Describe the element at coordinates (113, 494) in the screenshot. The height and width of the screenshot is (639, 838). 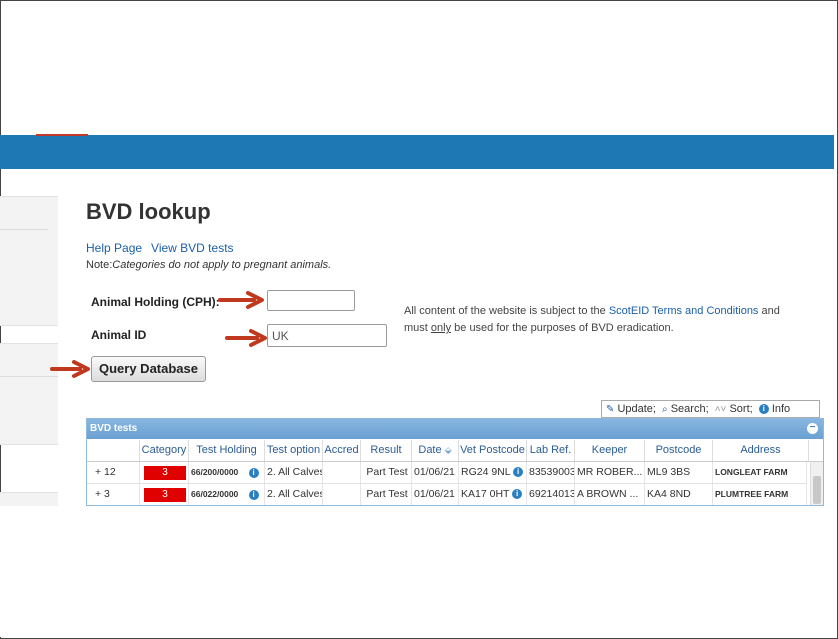
I see `row-expander: + 3` at that location.